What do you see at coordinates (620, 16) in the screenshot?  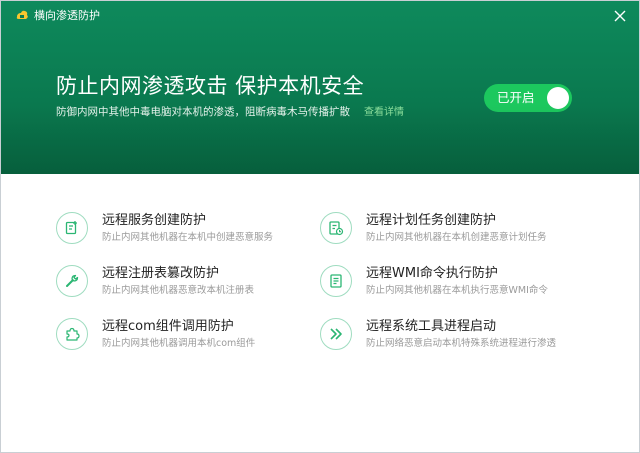 I see `close-icon` at bounding box center [620, 16].